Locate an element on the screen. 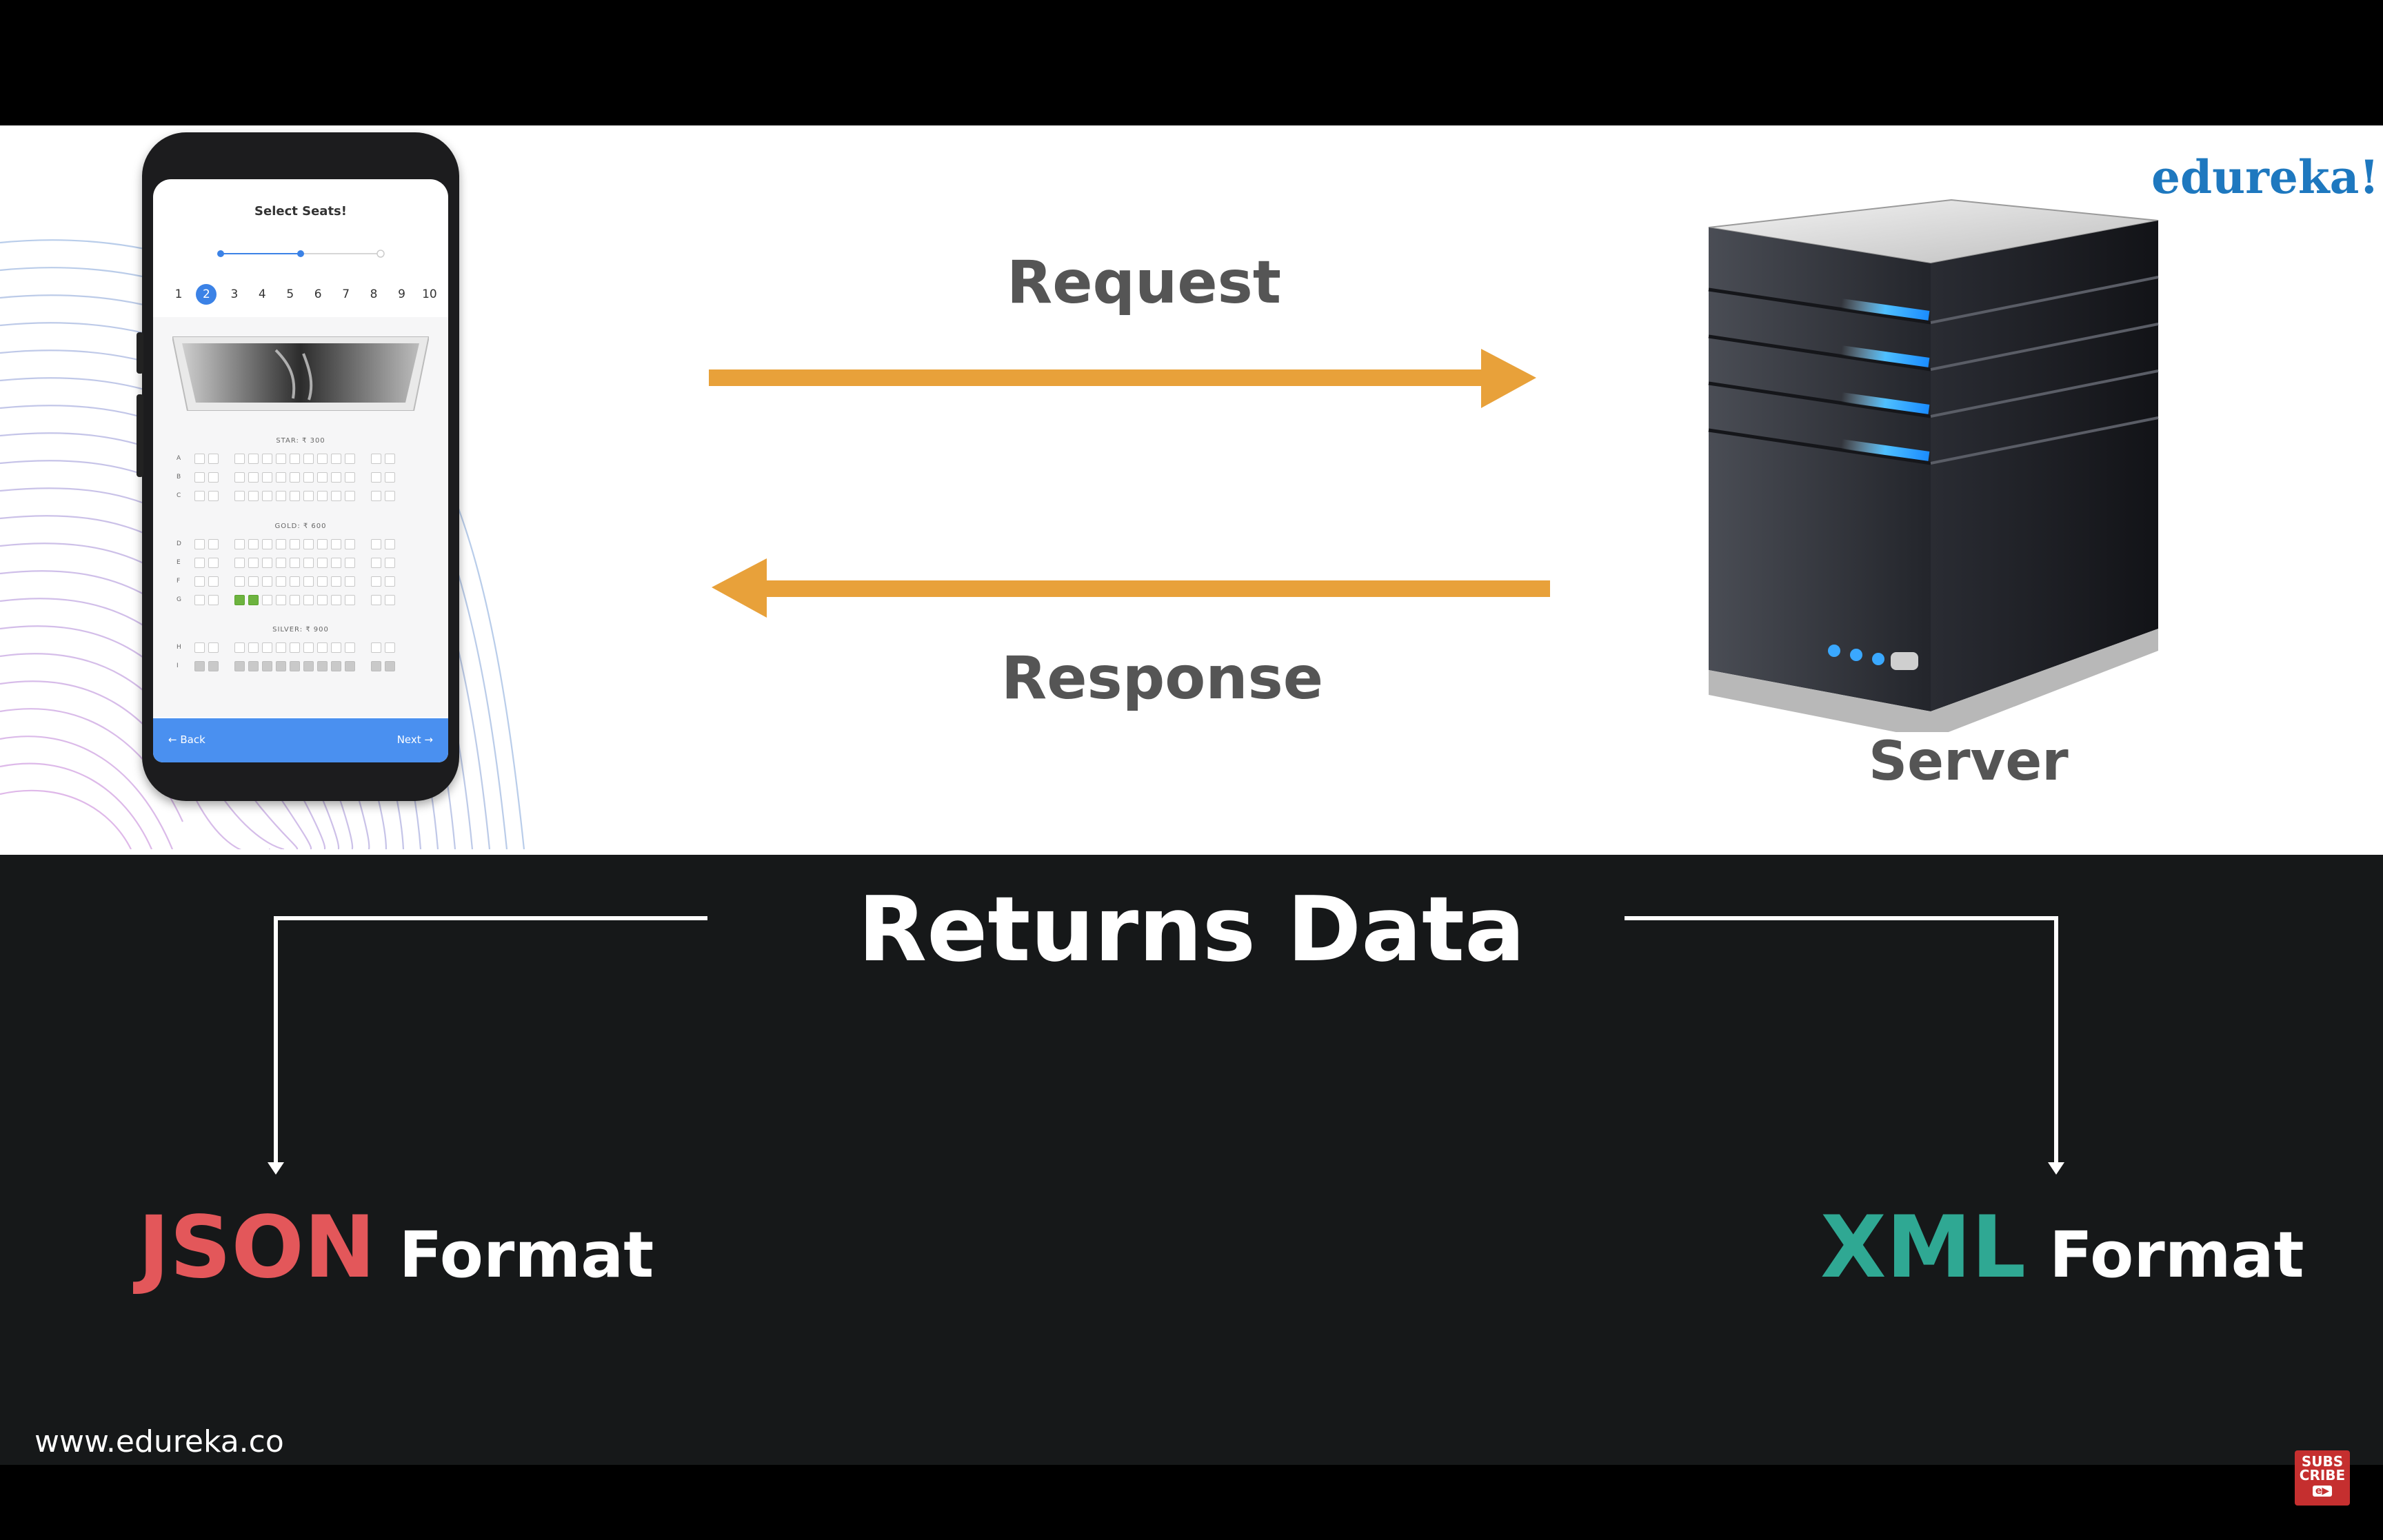 Image resolution: width=2383 pixels, height=1540 pixels. seat-count-option: 10 is located at coordinates (429, 295).